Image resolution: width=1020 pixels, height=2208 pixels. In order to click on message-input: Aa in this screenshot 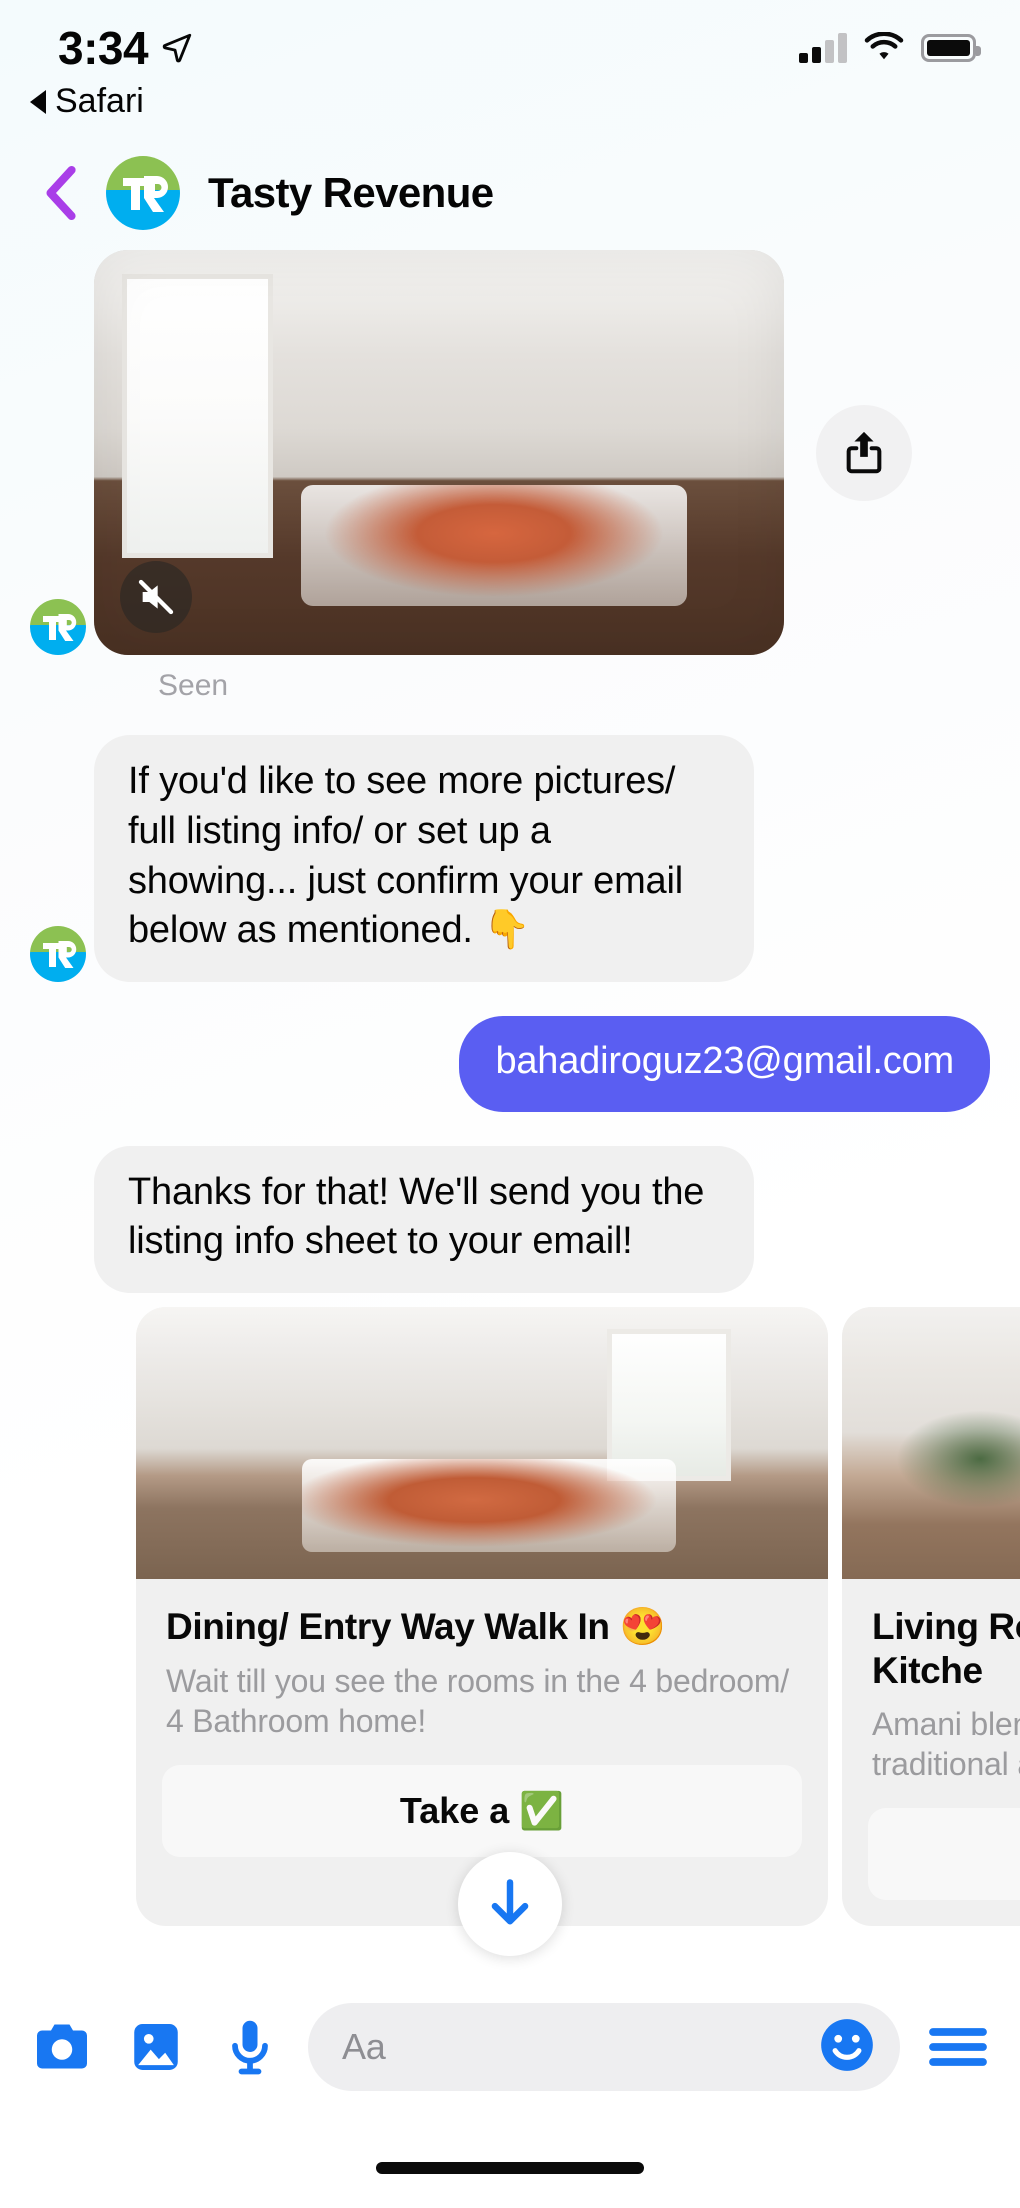, I will do `click(604, 2047)`.